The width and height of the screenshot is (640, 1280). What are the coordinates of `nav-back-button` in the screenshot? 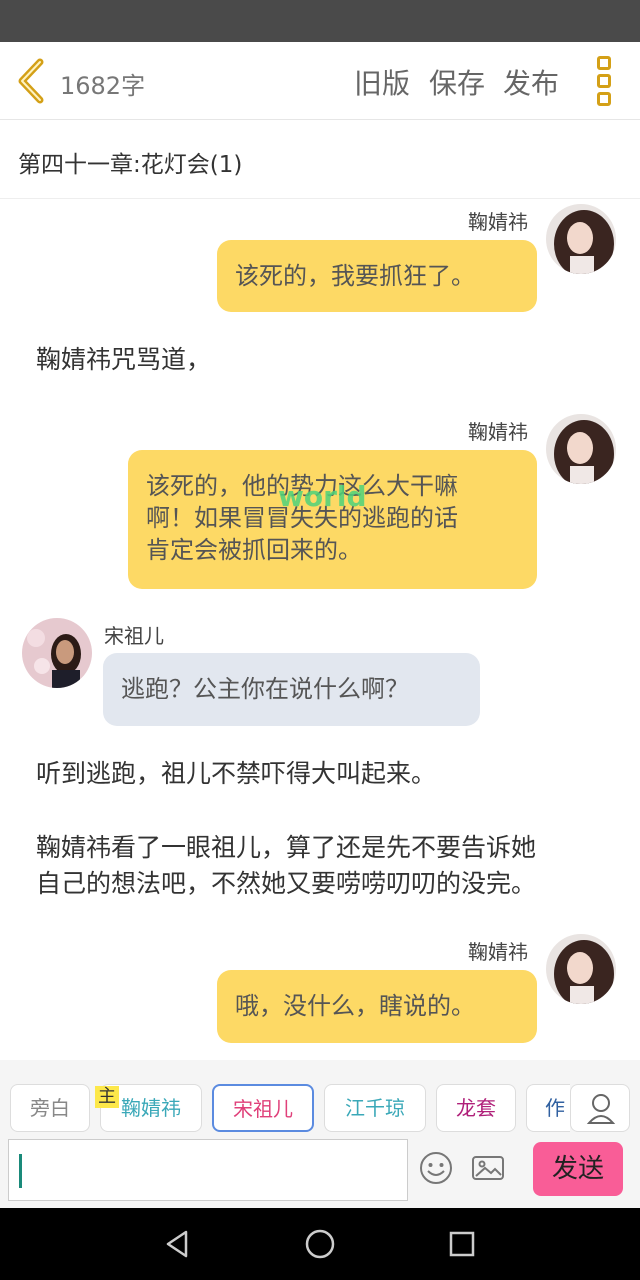 It's located at (178, 1244).